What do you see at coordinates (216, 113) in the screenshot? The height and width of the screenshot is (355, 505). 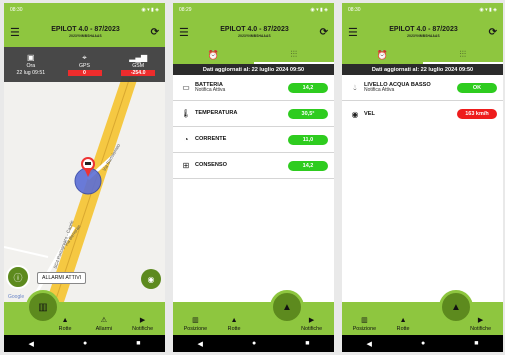 I see `sensor-name: TEMPERATURA` at bounding box center [216, 113].